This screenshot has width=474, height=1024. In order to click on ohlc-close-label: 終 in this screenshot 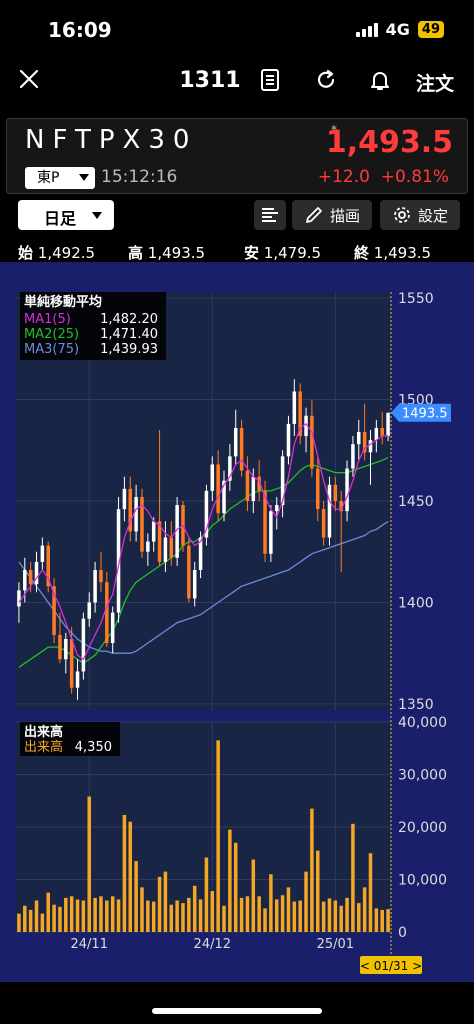, I will do `click(362, 253)`.